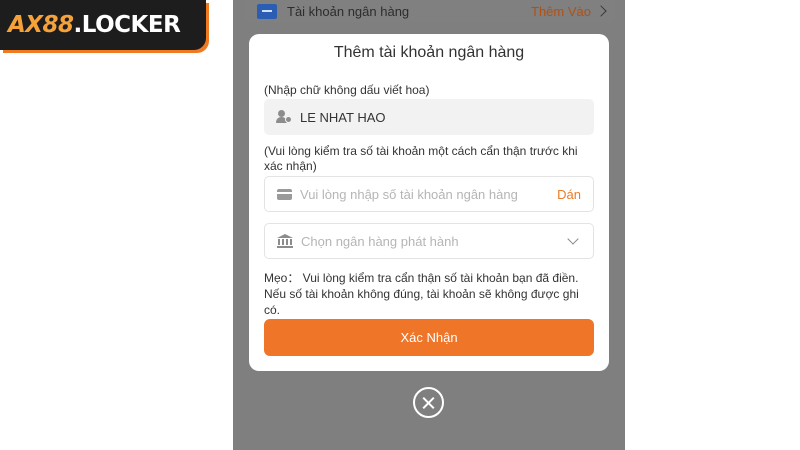 Image resolution: width=800 pixels, height=450 pixels. I want to click on account-holder-value: LE NHAT HAO, so click(343, 117).